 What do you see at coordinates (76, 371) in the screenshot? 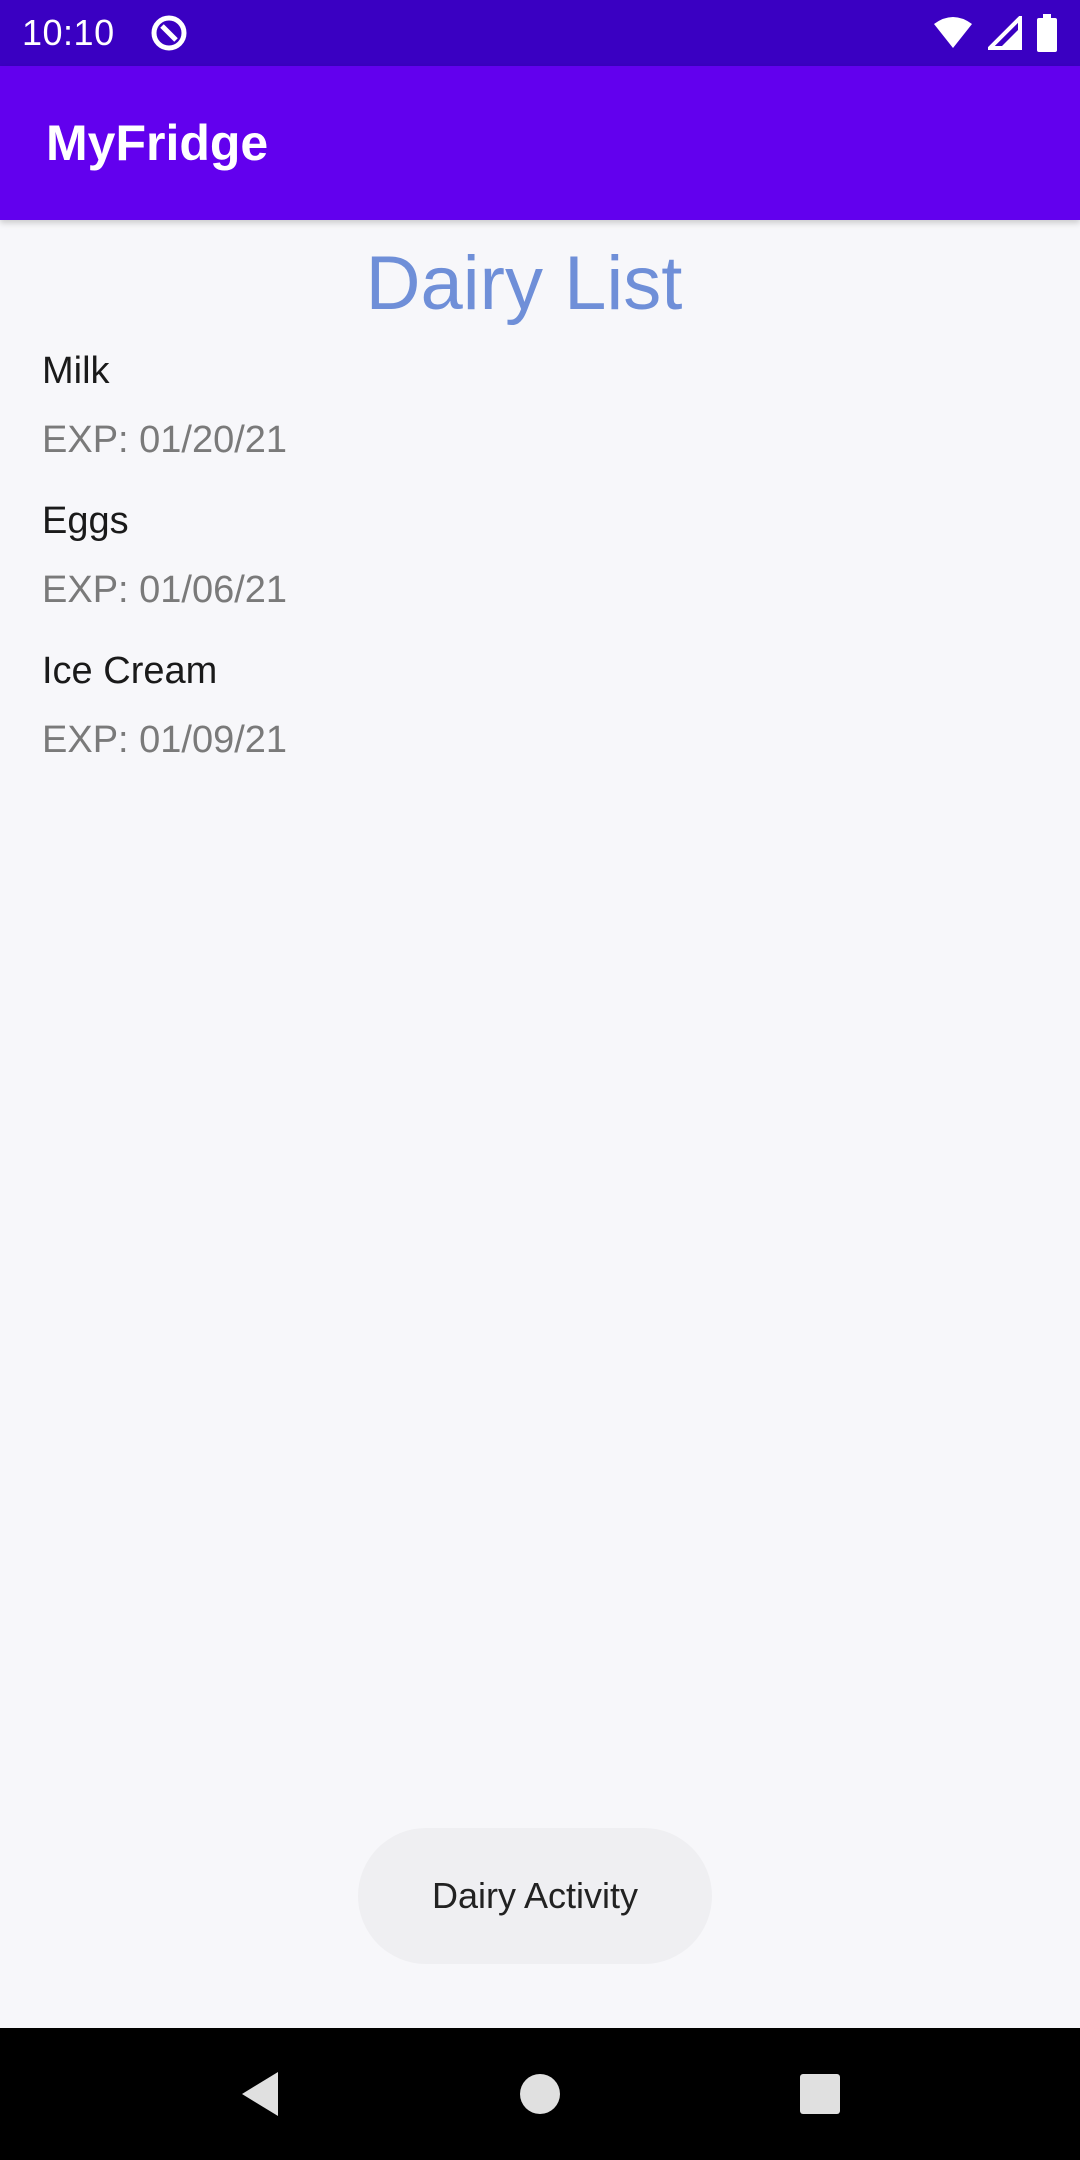
I see `item-name: Milk` at bounding box center [76, 371].